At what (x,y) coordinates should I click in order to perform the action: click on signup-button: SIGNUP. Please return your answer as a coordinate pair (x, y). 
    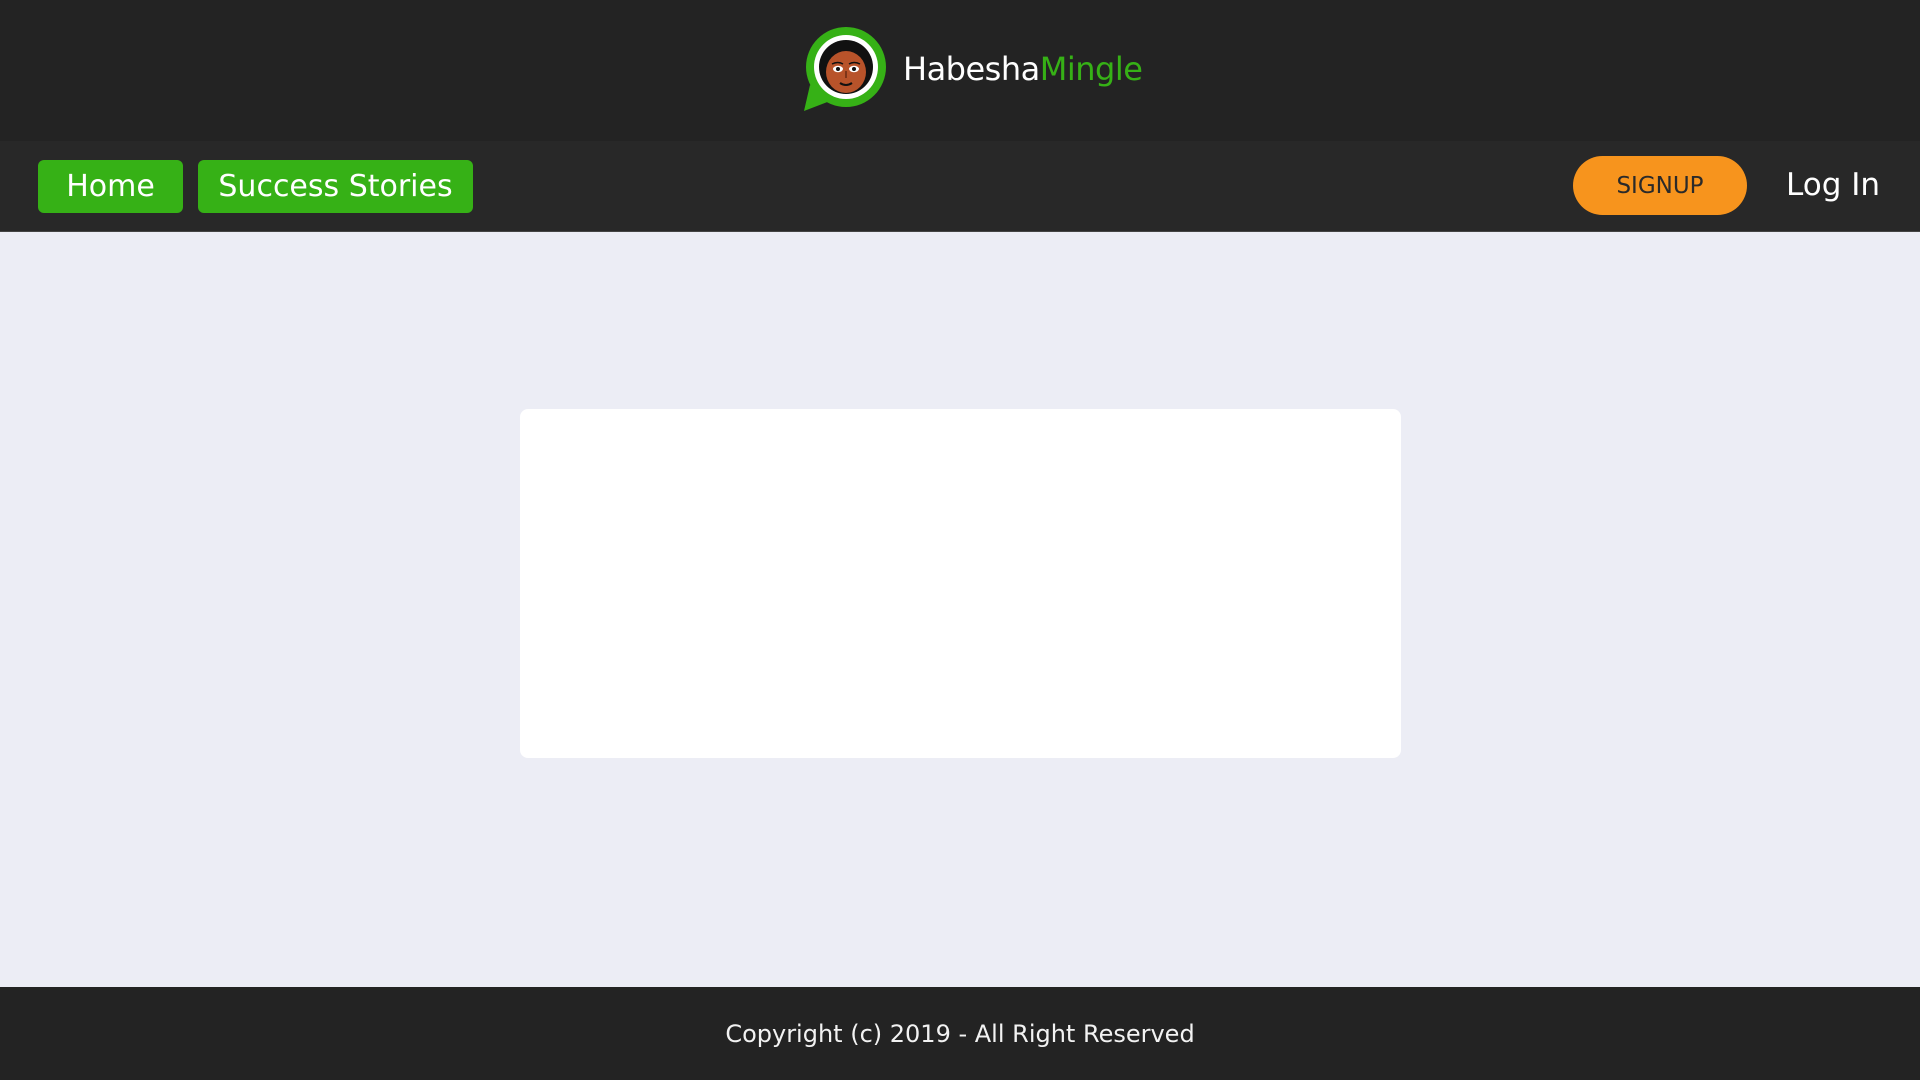
    Looking at the image, I should click on (1660, 185).